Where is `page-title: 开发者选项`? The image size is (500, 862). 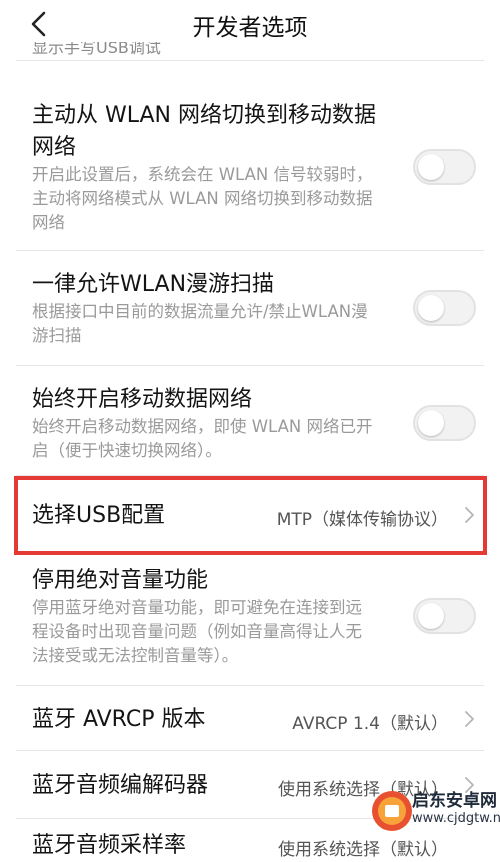
page-title: 开发者选项 is located at coordinates (250, 28).